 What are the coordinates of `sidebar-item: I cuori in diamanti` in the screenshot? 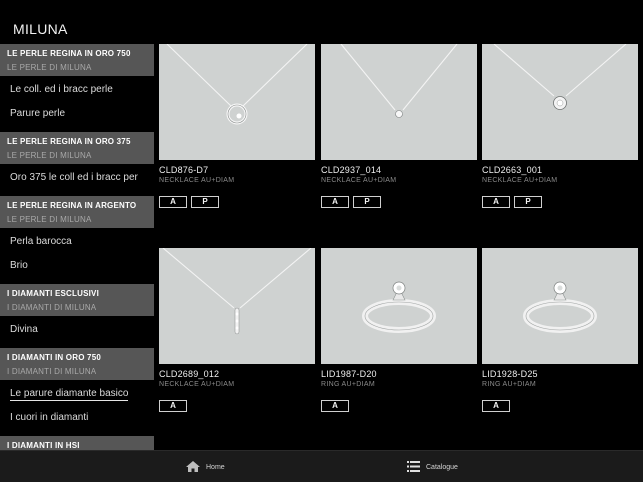 It's located at (77, 418).